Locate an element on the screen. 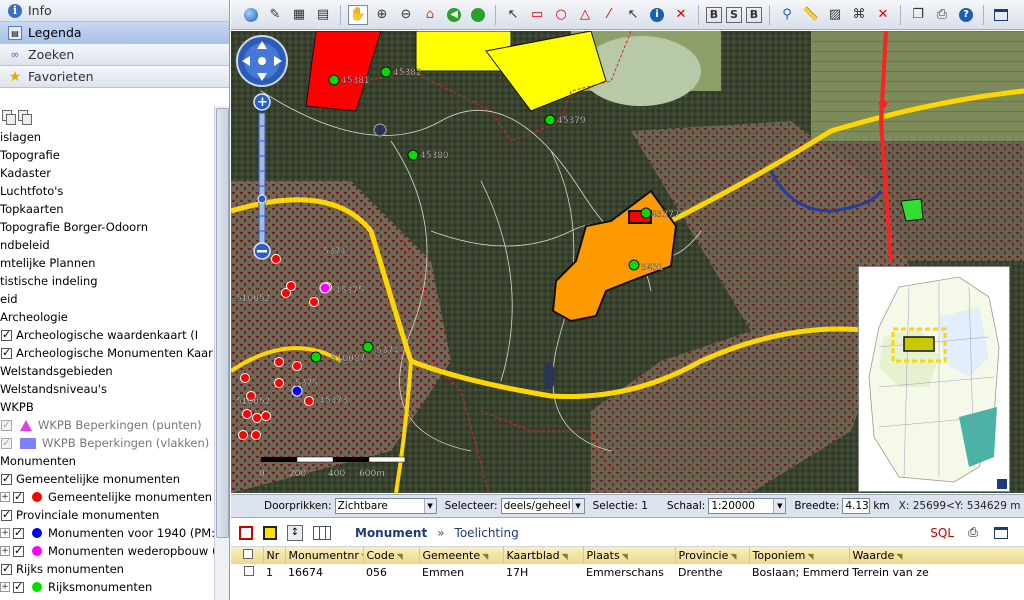 The image size is (1024, 600). layer-row: +Monumenten wederopbouw ( is located at coordinates (107, 551).